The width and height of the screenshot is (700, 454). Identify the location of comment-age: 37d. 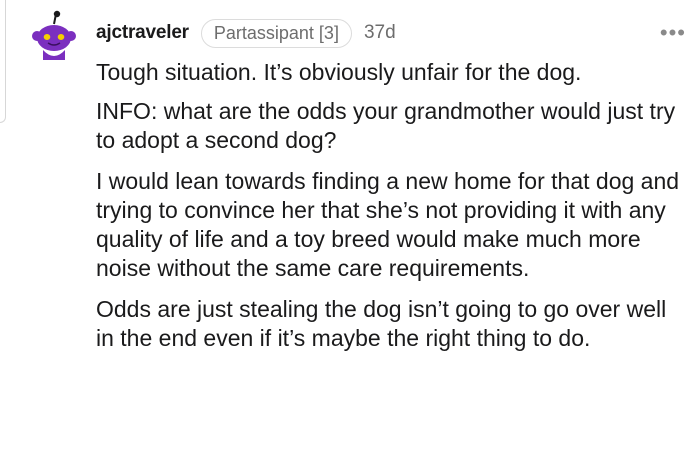
(379, 32).